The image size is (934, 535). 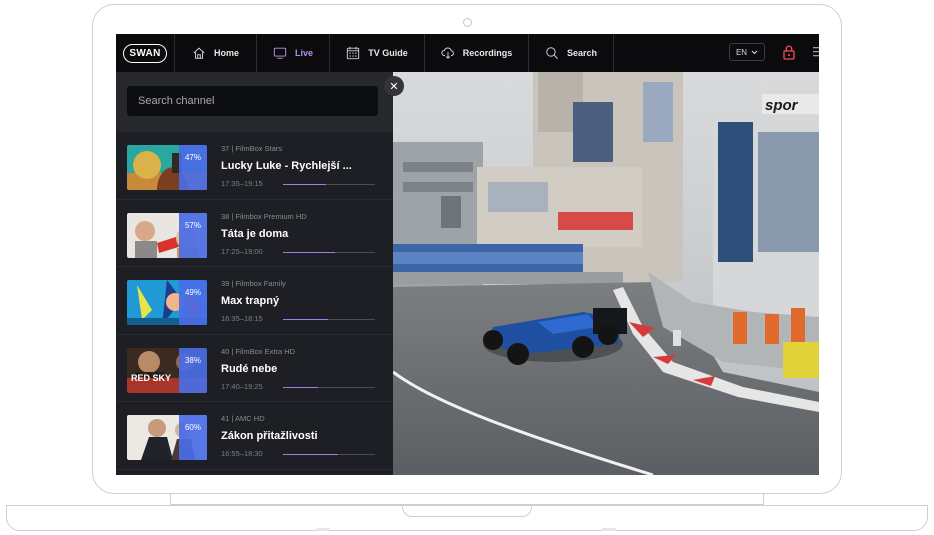 What do you see at coordinates (467, 499) in the screenshot?
I see `laptop-hinge` at bounding box center [467, 499].